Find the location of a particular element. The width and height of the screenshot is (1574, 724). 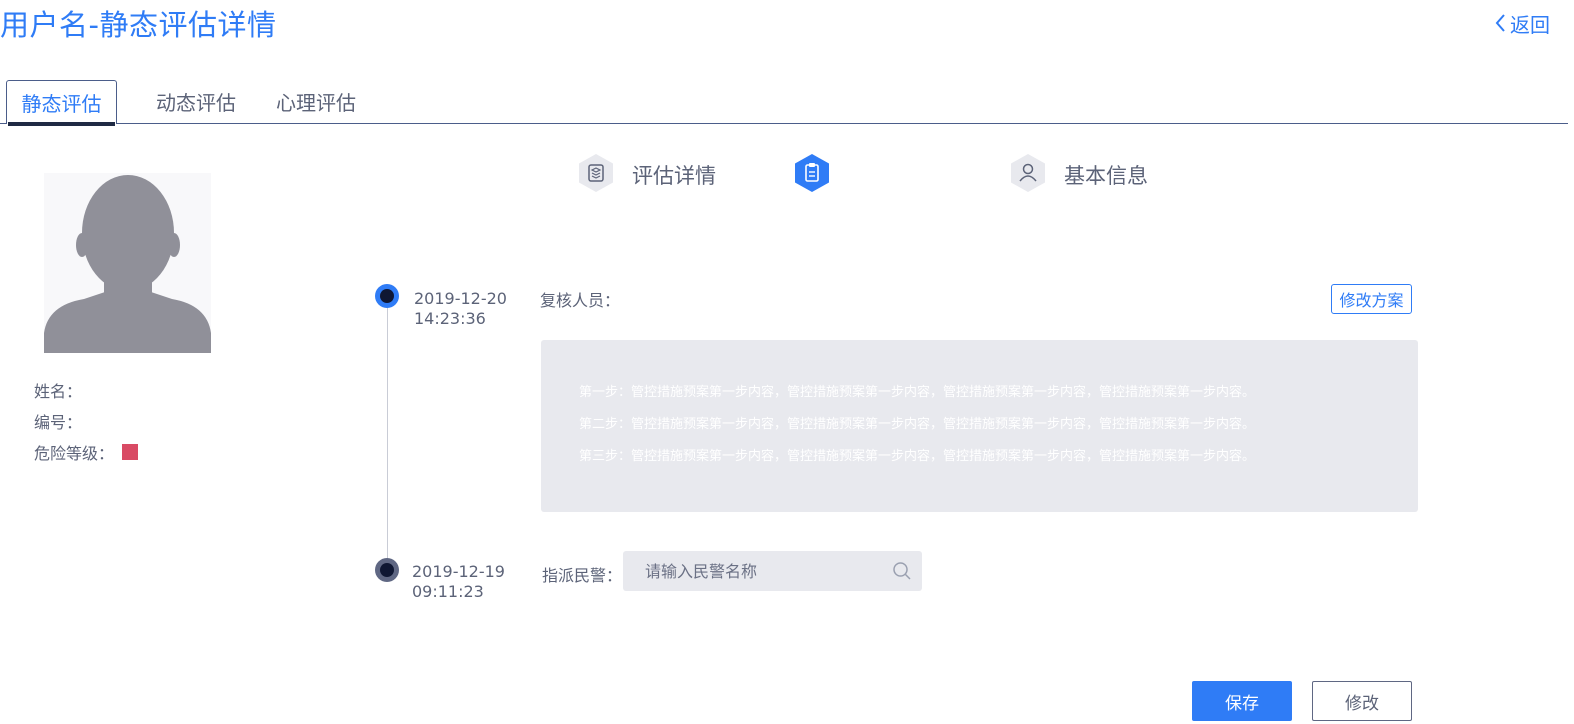

back-label: 返回 is located at coordinates (1530, 24).